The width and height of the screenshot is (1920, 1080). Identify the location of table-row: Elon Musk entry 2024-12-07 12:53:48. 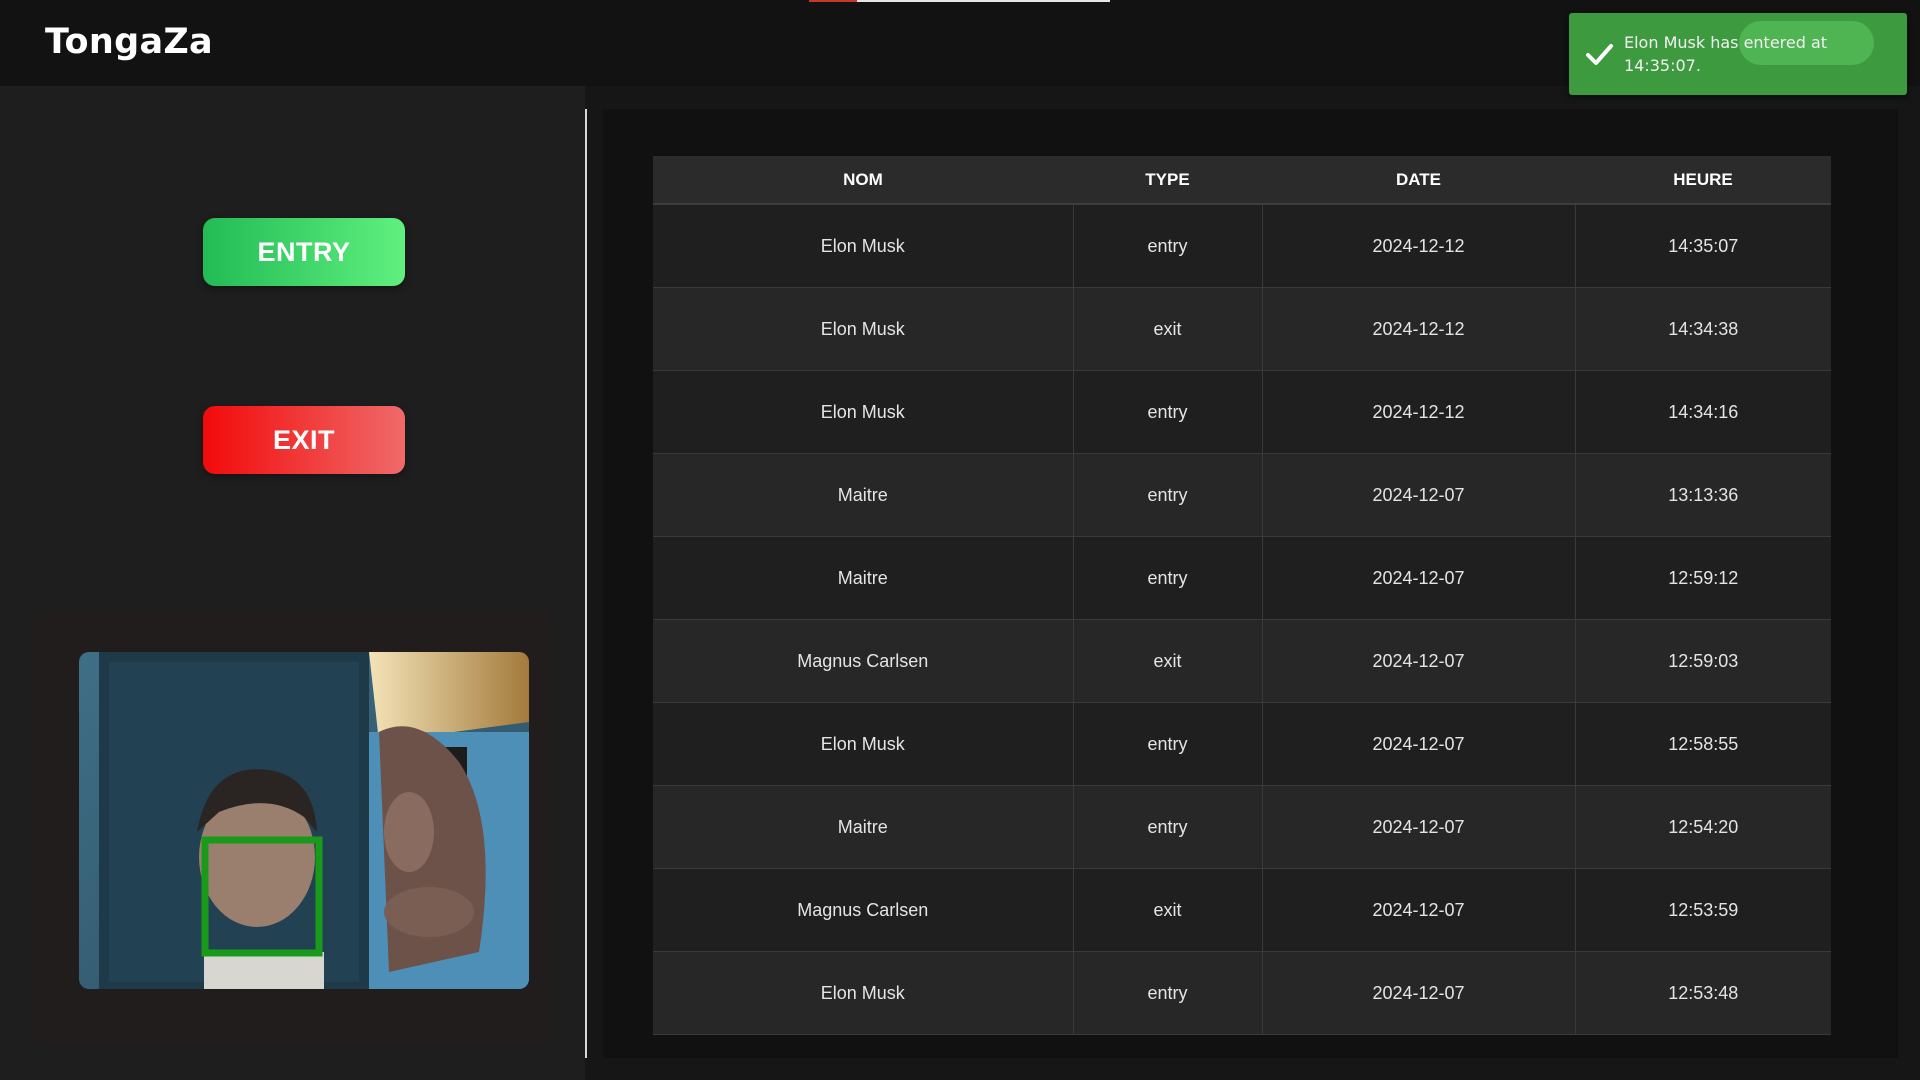
(1242, 993).